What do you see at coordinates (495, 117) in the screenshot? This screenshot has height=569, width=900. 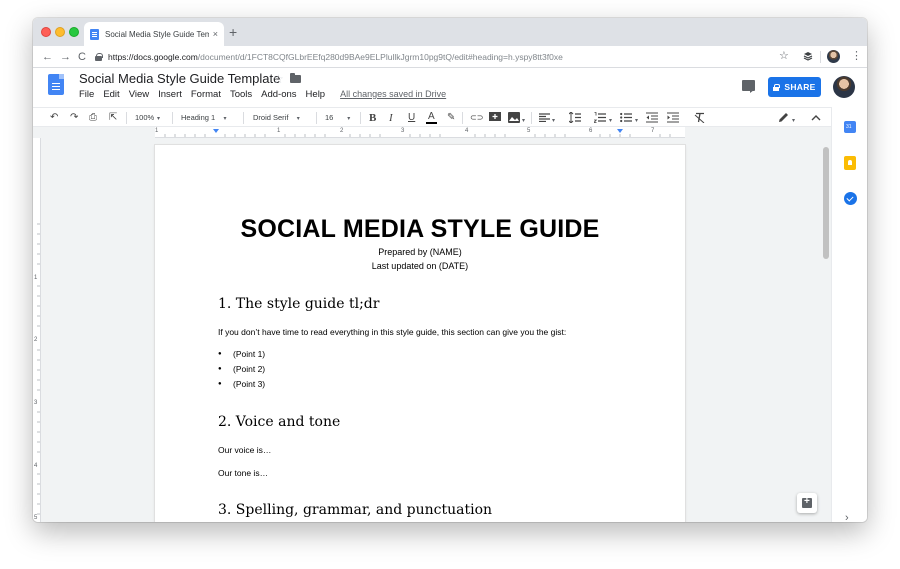 I see `insert-comment-icon` at bounding box center [495, 117].